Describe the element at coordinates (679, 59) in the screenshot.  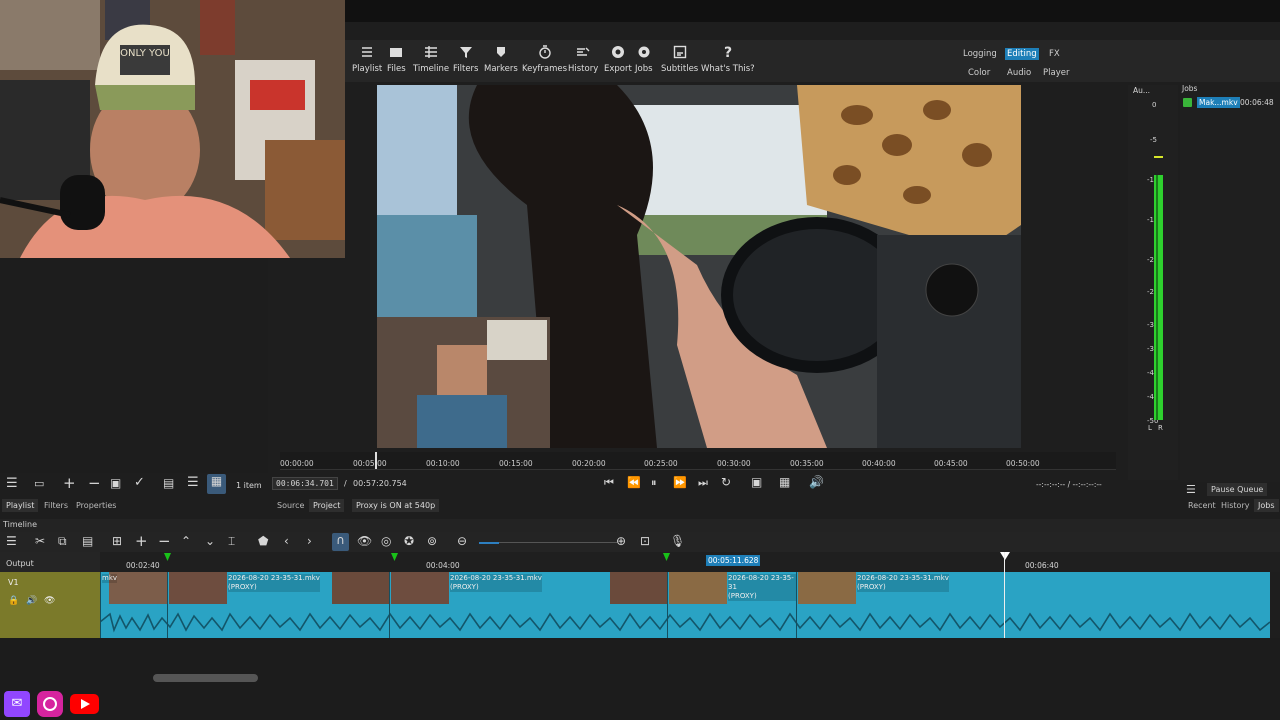
I see `toolbar-subtitles-button: Subtitles` at that location.